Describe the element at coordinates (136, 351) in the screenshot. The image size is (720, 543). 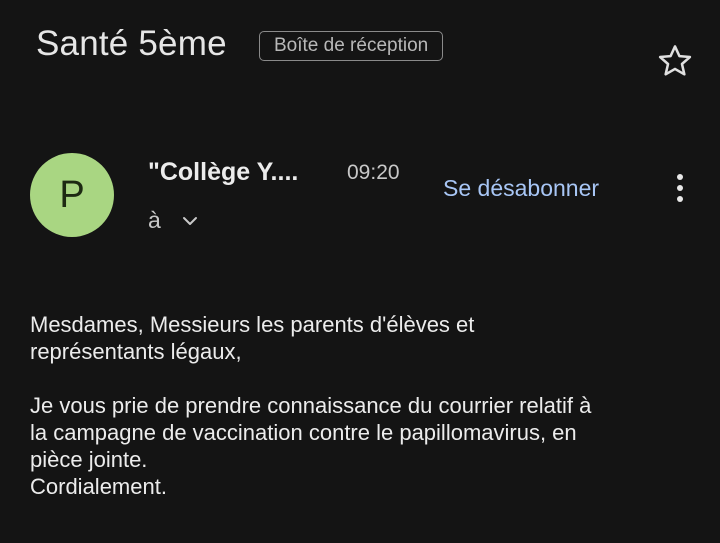
I see `body-greeting-line: représentants légaux,` at that location.